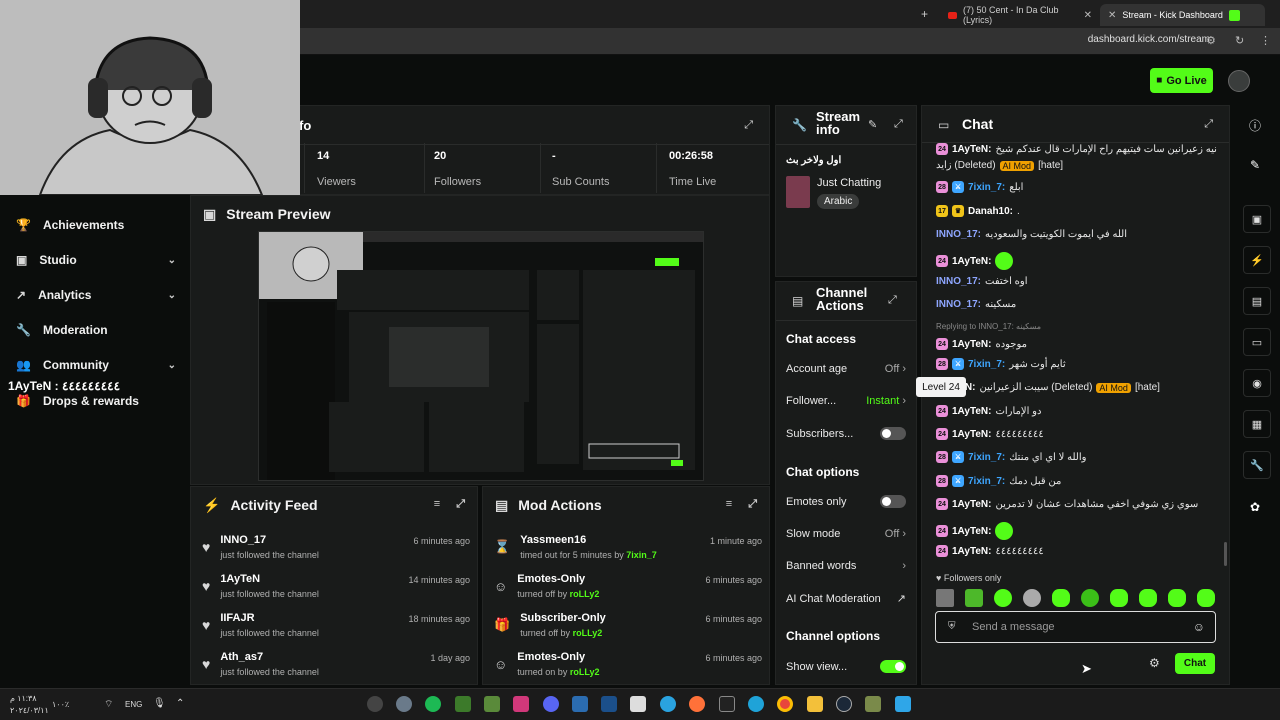 The image size is (1280, 720). Describe the element at coordinates (844, 704) in the screenshot. I see `taskbar-steam-icon` at that location.